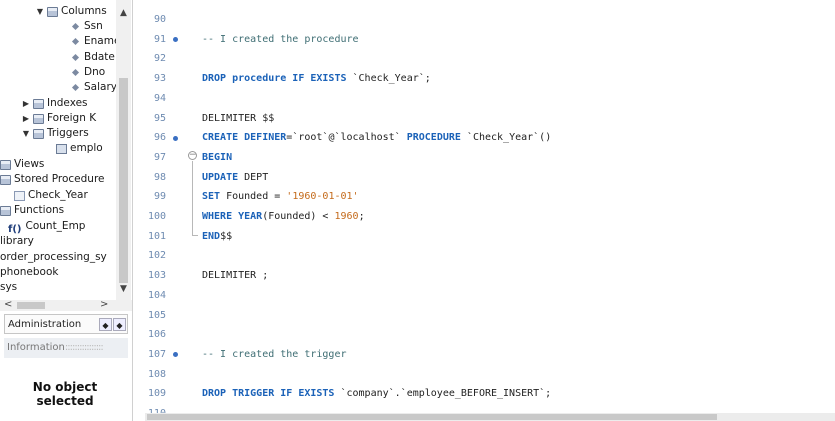 The height and width of the screenshot is (421, 835). Describe the element at coordinates (93, 26) in the screenshot. I see `tree-item-label: Ssn` at that location.